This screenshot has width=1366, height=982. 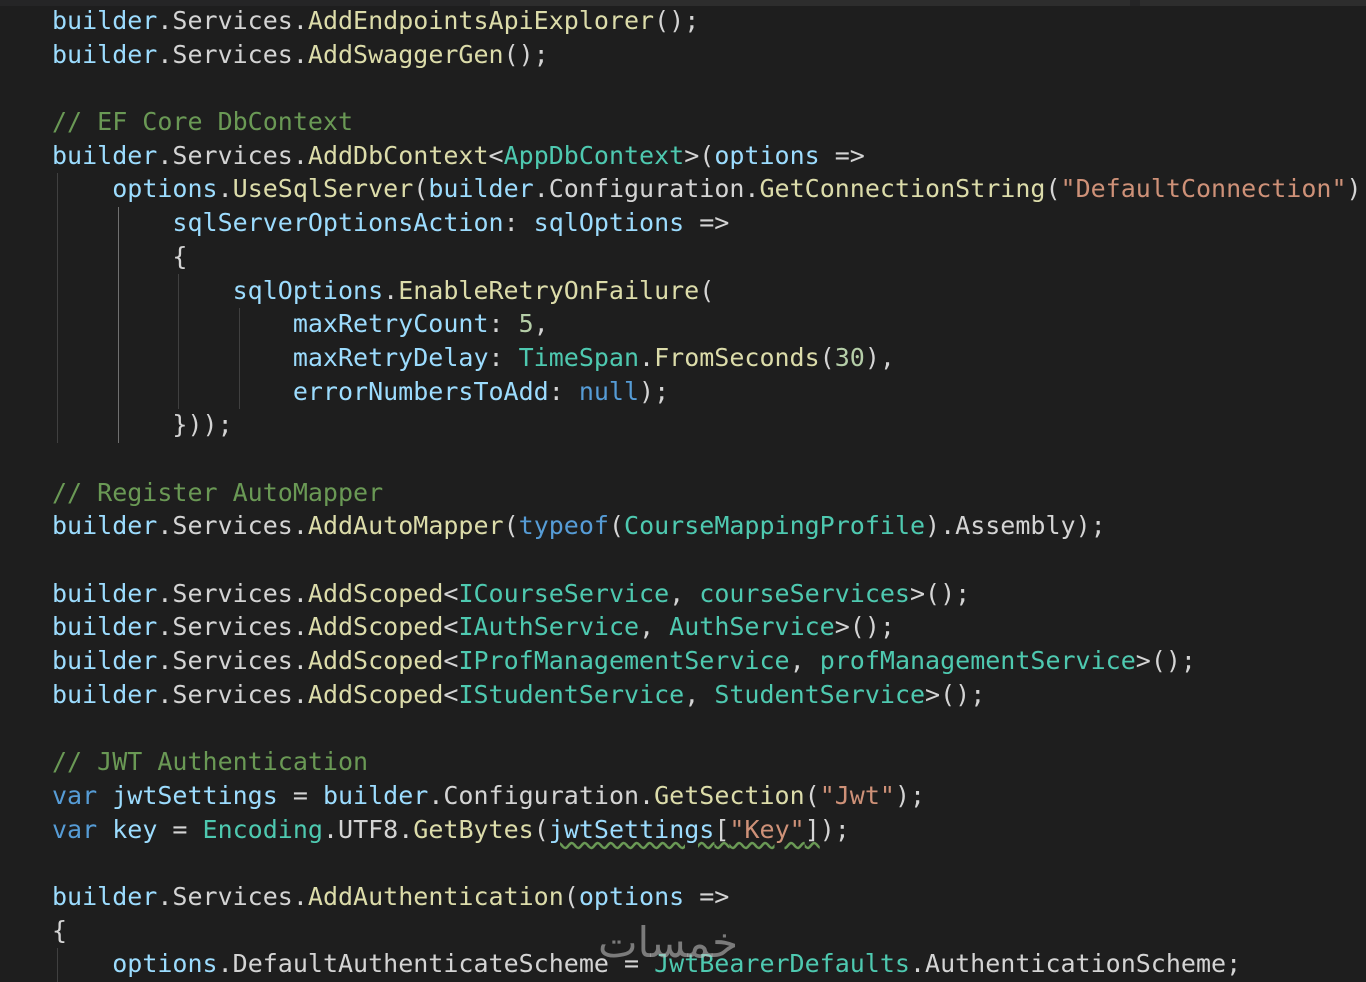 What do you see at coordinates (142, 425) in the screenshot?
I see `code-token: }));` at bounding box center [142, 425].